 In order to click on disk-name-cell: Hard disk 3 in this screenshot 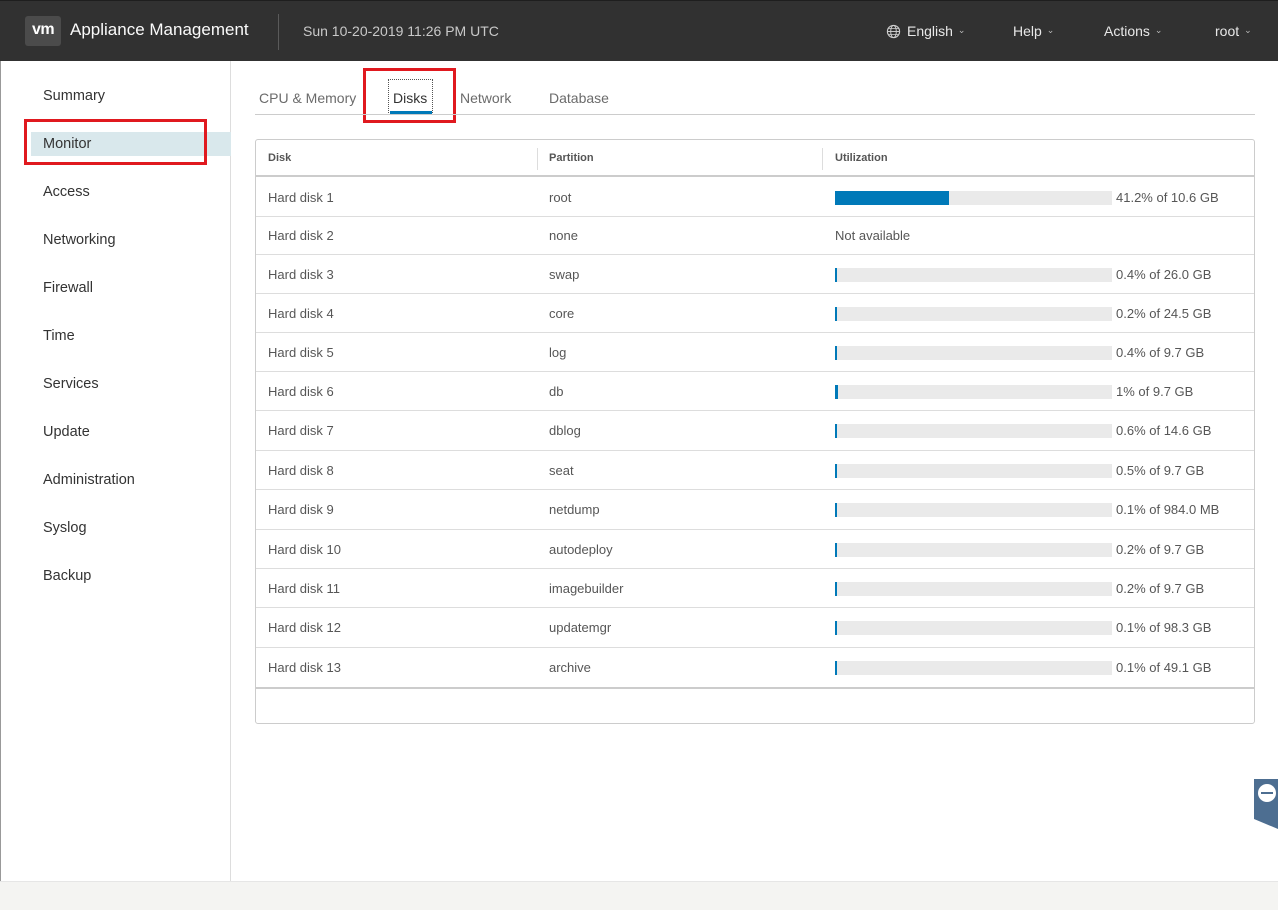, I will do `click(301, 274)`.